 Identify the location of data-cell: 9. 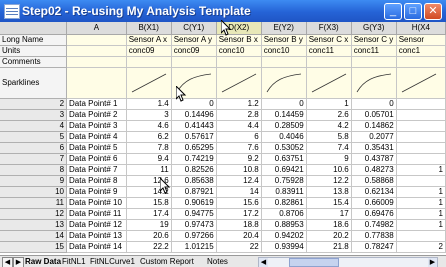
(329, 159).